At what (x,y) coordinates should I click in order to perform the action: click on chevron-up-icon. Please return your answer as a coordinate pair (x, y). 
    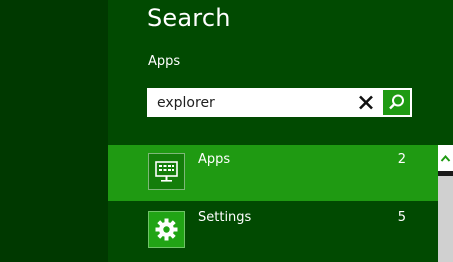
    Looking at the image, I should click on (445, 158).